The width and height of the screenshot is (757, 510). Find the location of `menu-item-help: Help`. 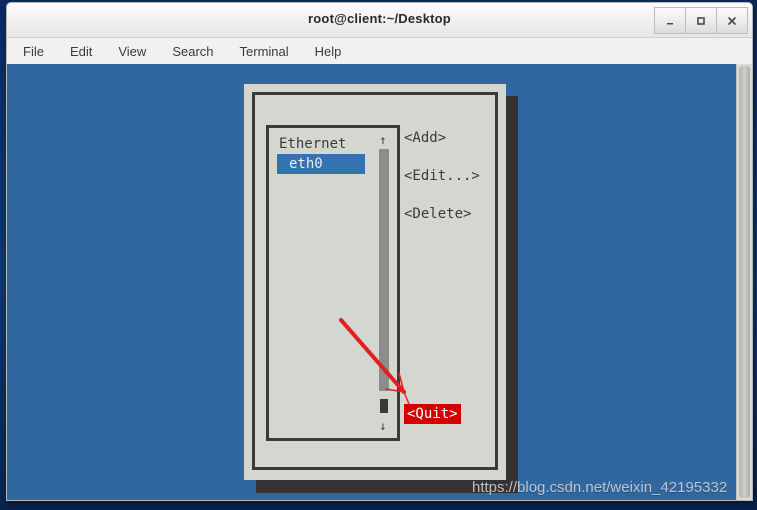

menu-item-help: Help is located at coordinates (328, 51).